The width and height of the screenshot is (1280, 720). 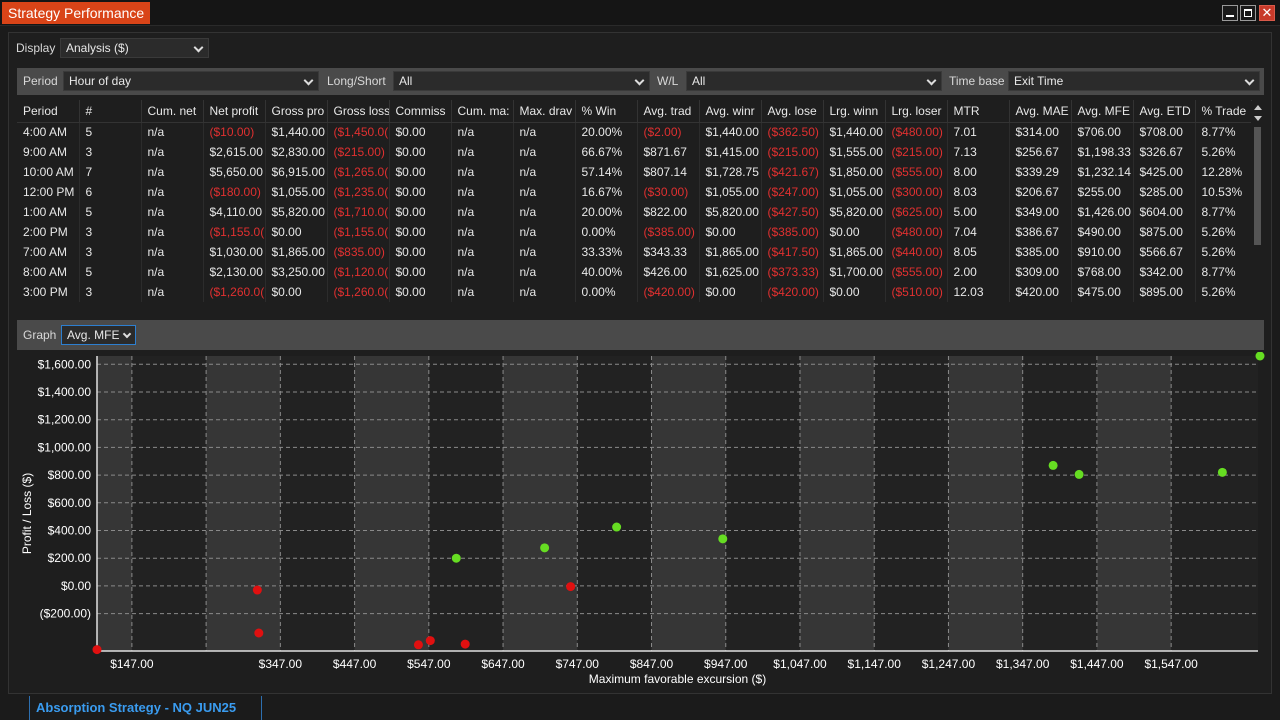 I want to click on table-cell: $604.00, so click(x=1164, y=212).